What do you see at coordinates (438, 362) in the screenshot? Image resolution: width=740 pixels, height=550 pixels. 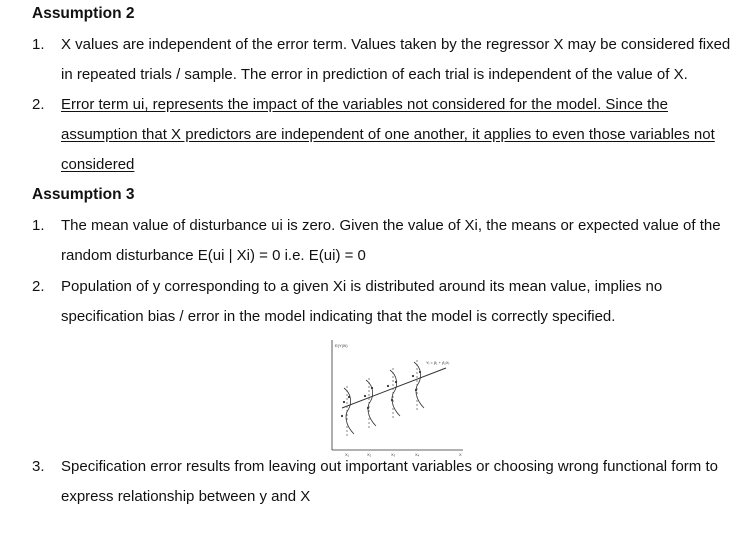 I see `regression-line-label: Yᵢ = β₁ + β₂Xᵢ` at bounding box center [438, 362].